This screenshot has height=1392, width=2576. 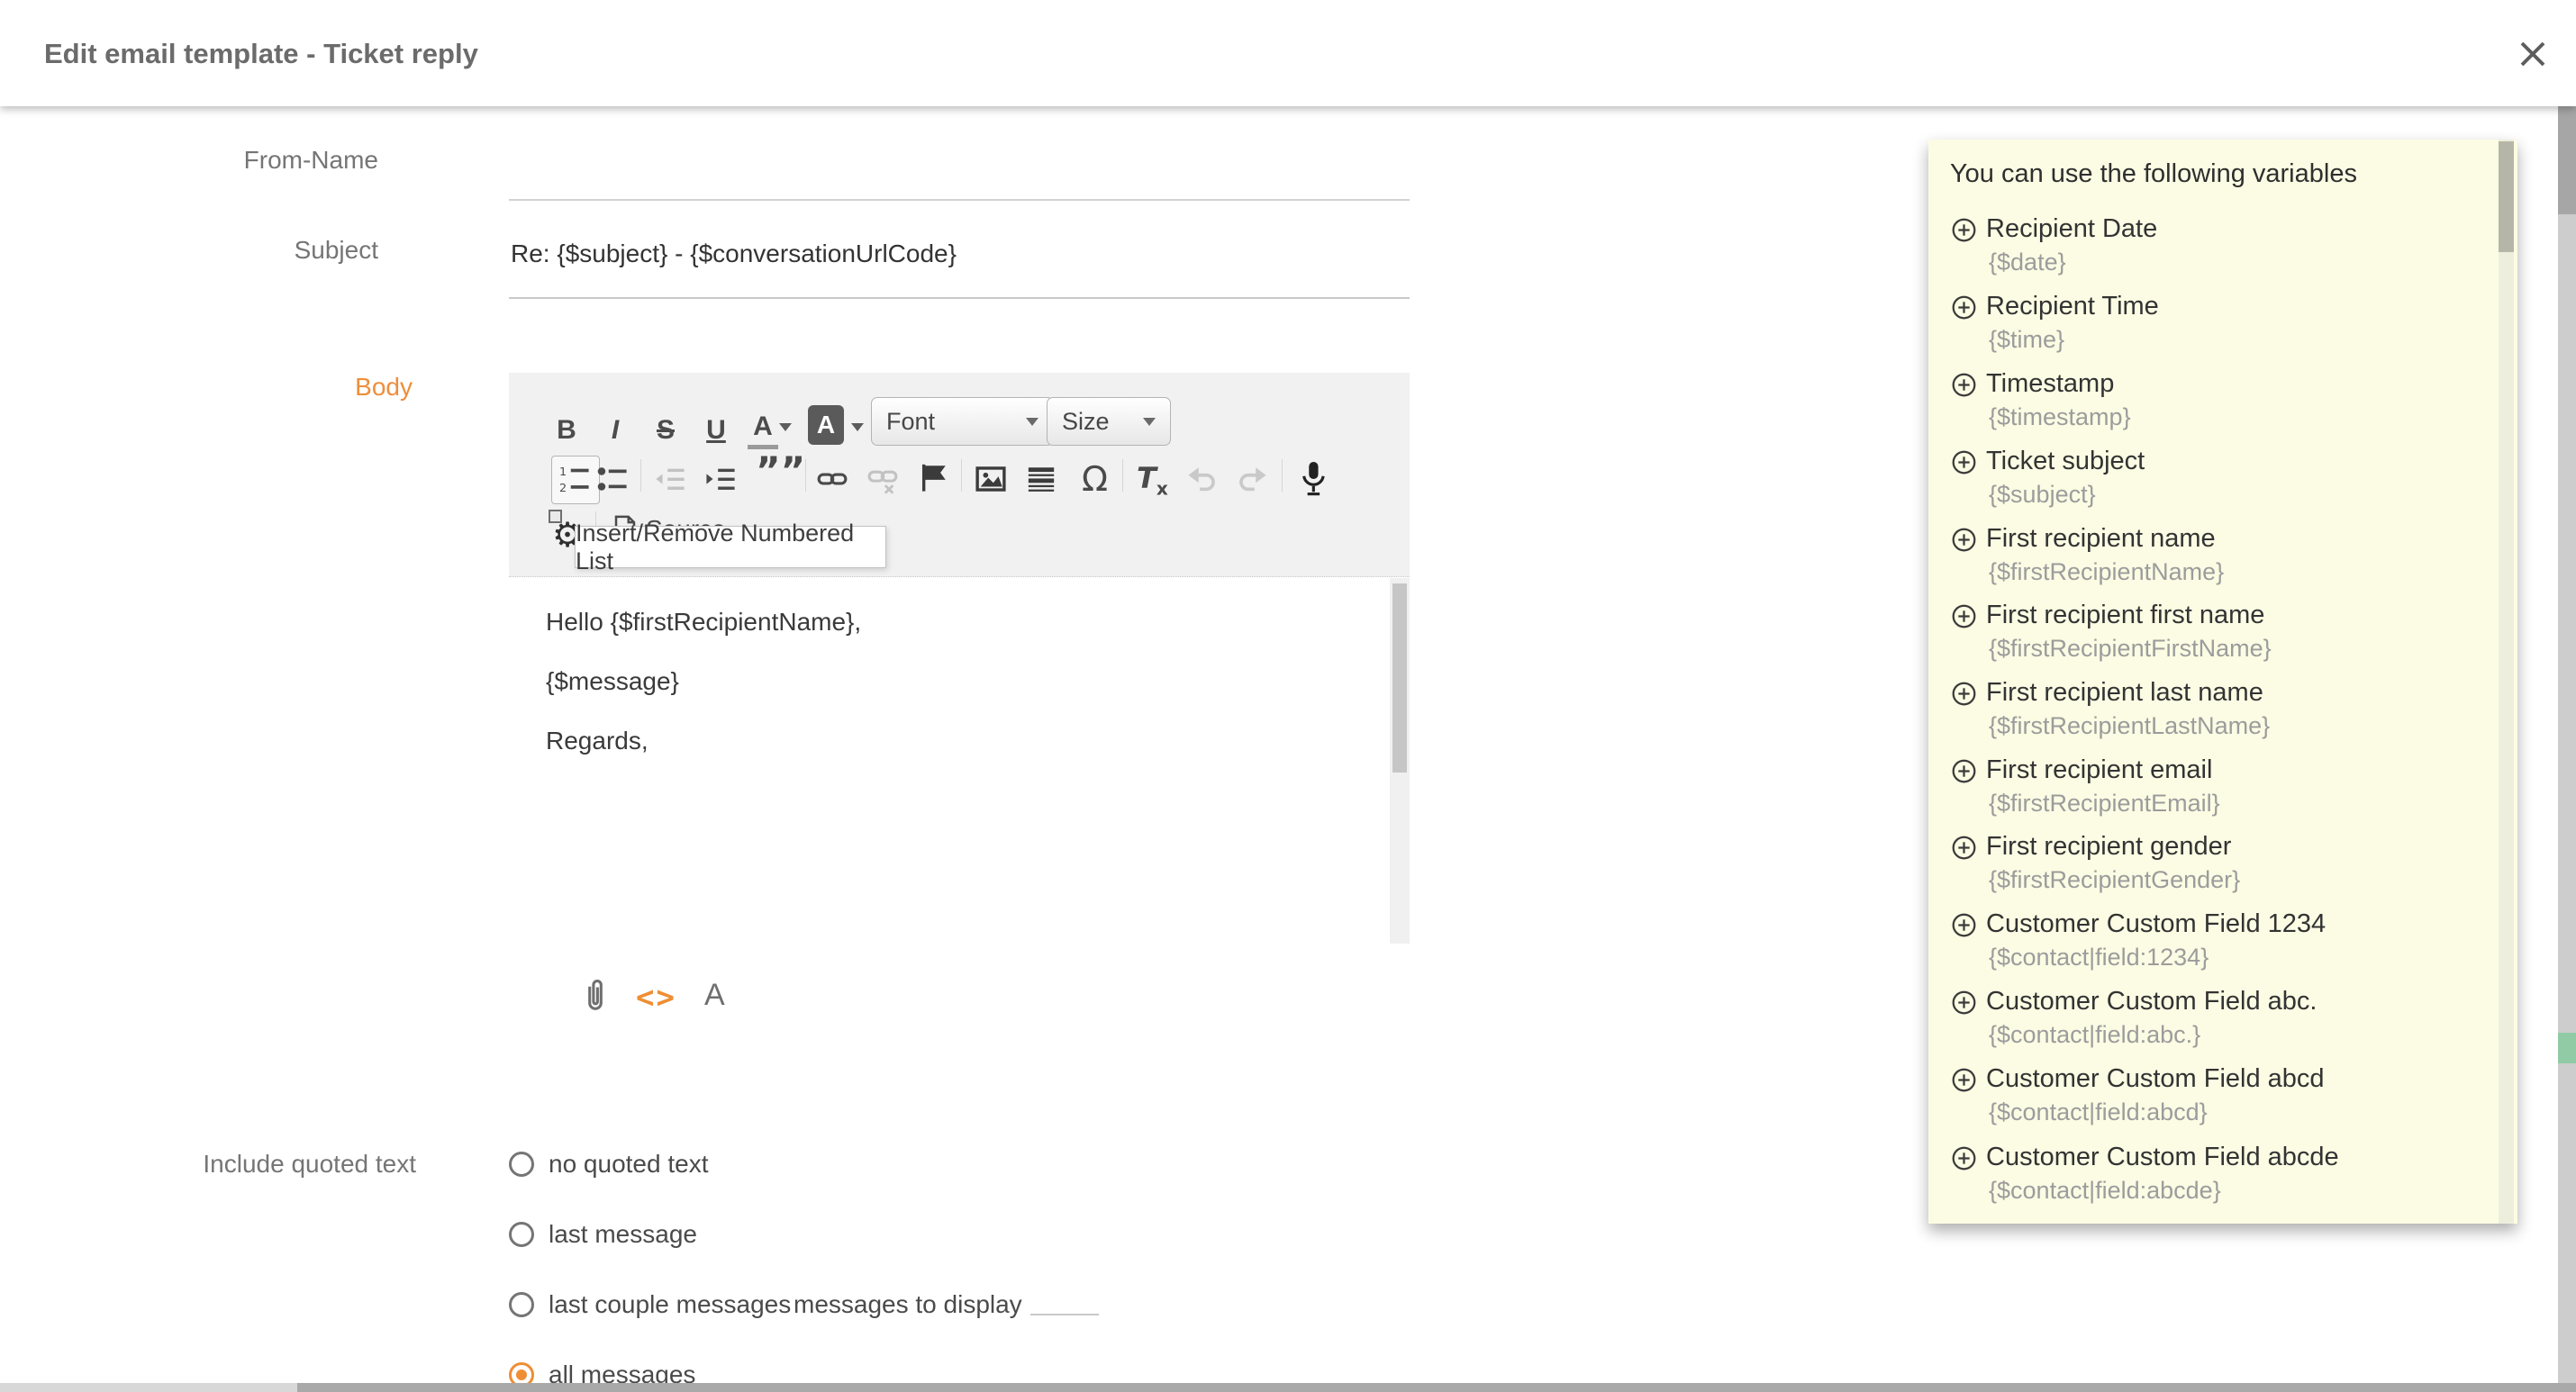 What do you see at coordinates (1399, 678) in the screenshot?
I see `editor-scrollbar-thumb` at bounding box center [1399, 678].